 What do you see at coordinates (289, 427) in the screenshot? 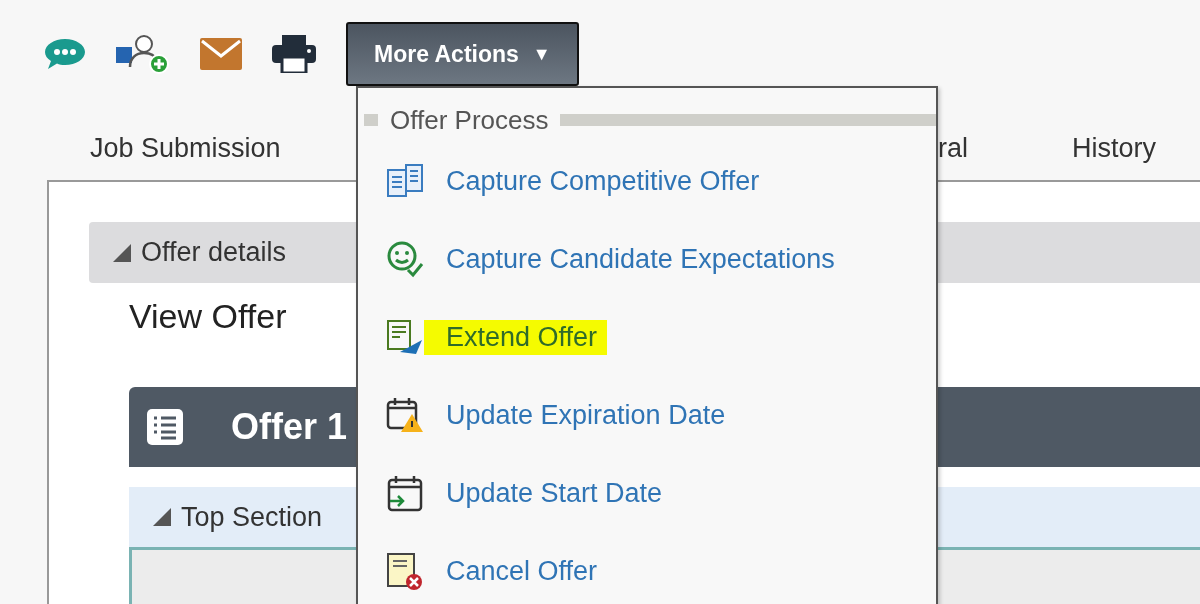
I see `offer-title: Offer 1` at bounding box center [289, 427].